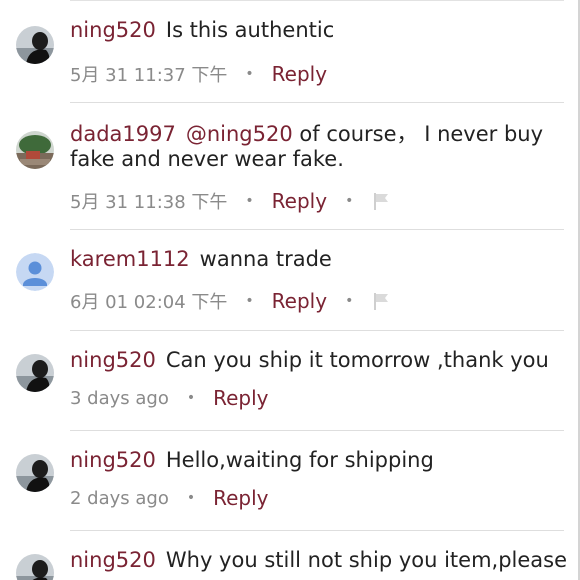 This screenshot has width=580, height=580. What do you see at coordinates (123, 134) in the screenshot?
I see `comment-username: dada1997` at bounding box center [123, 134].